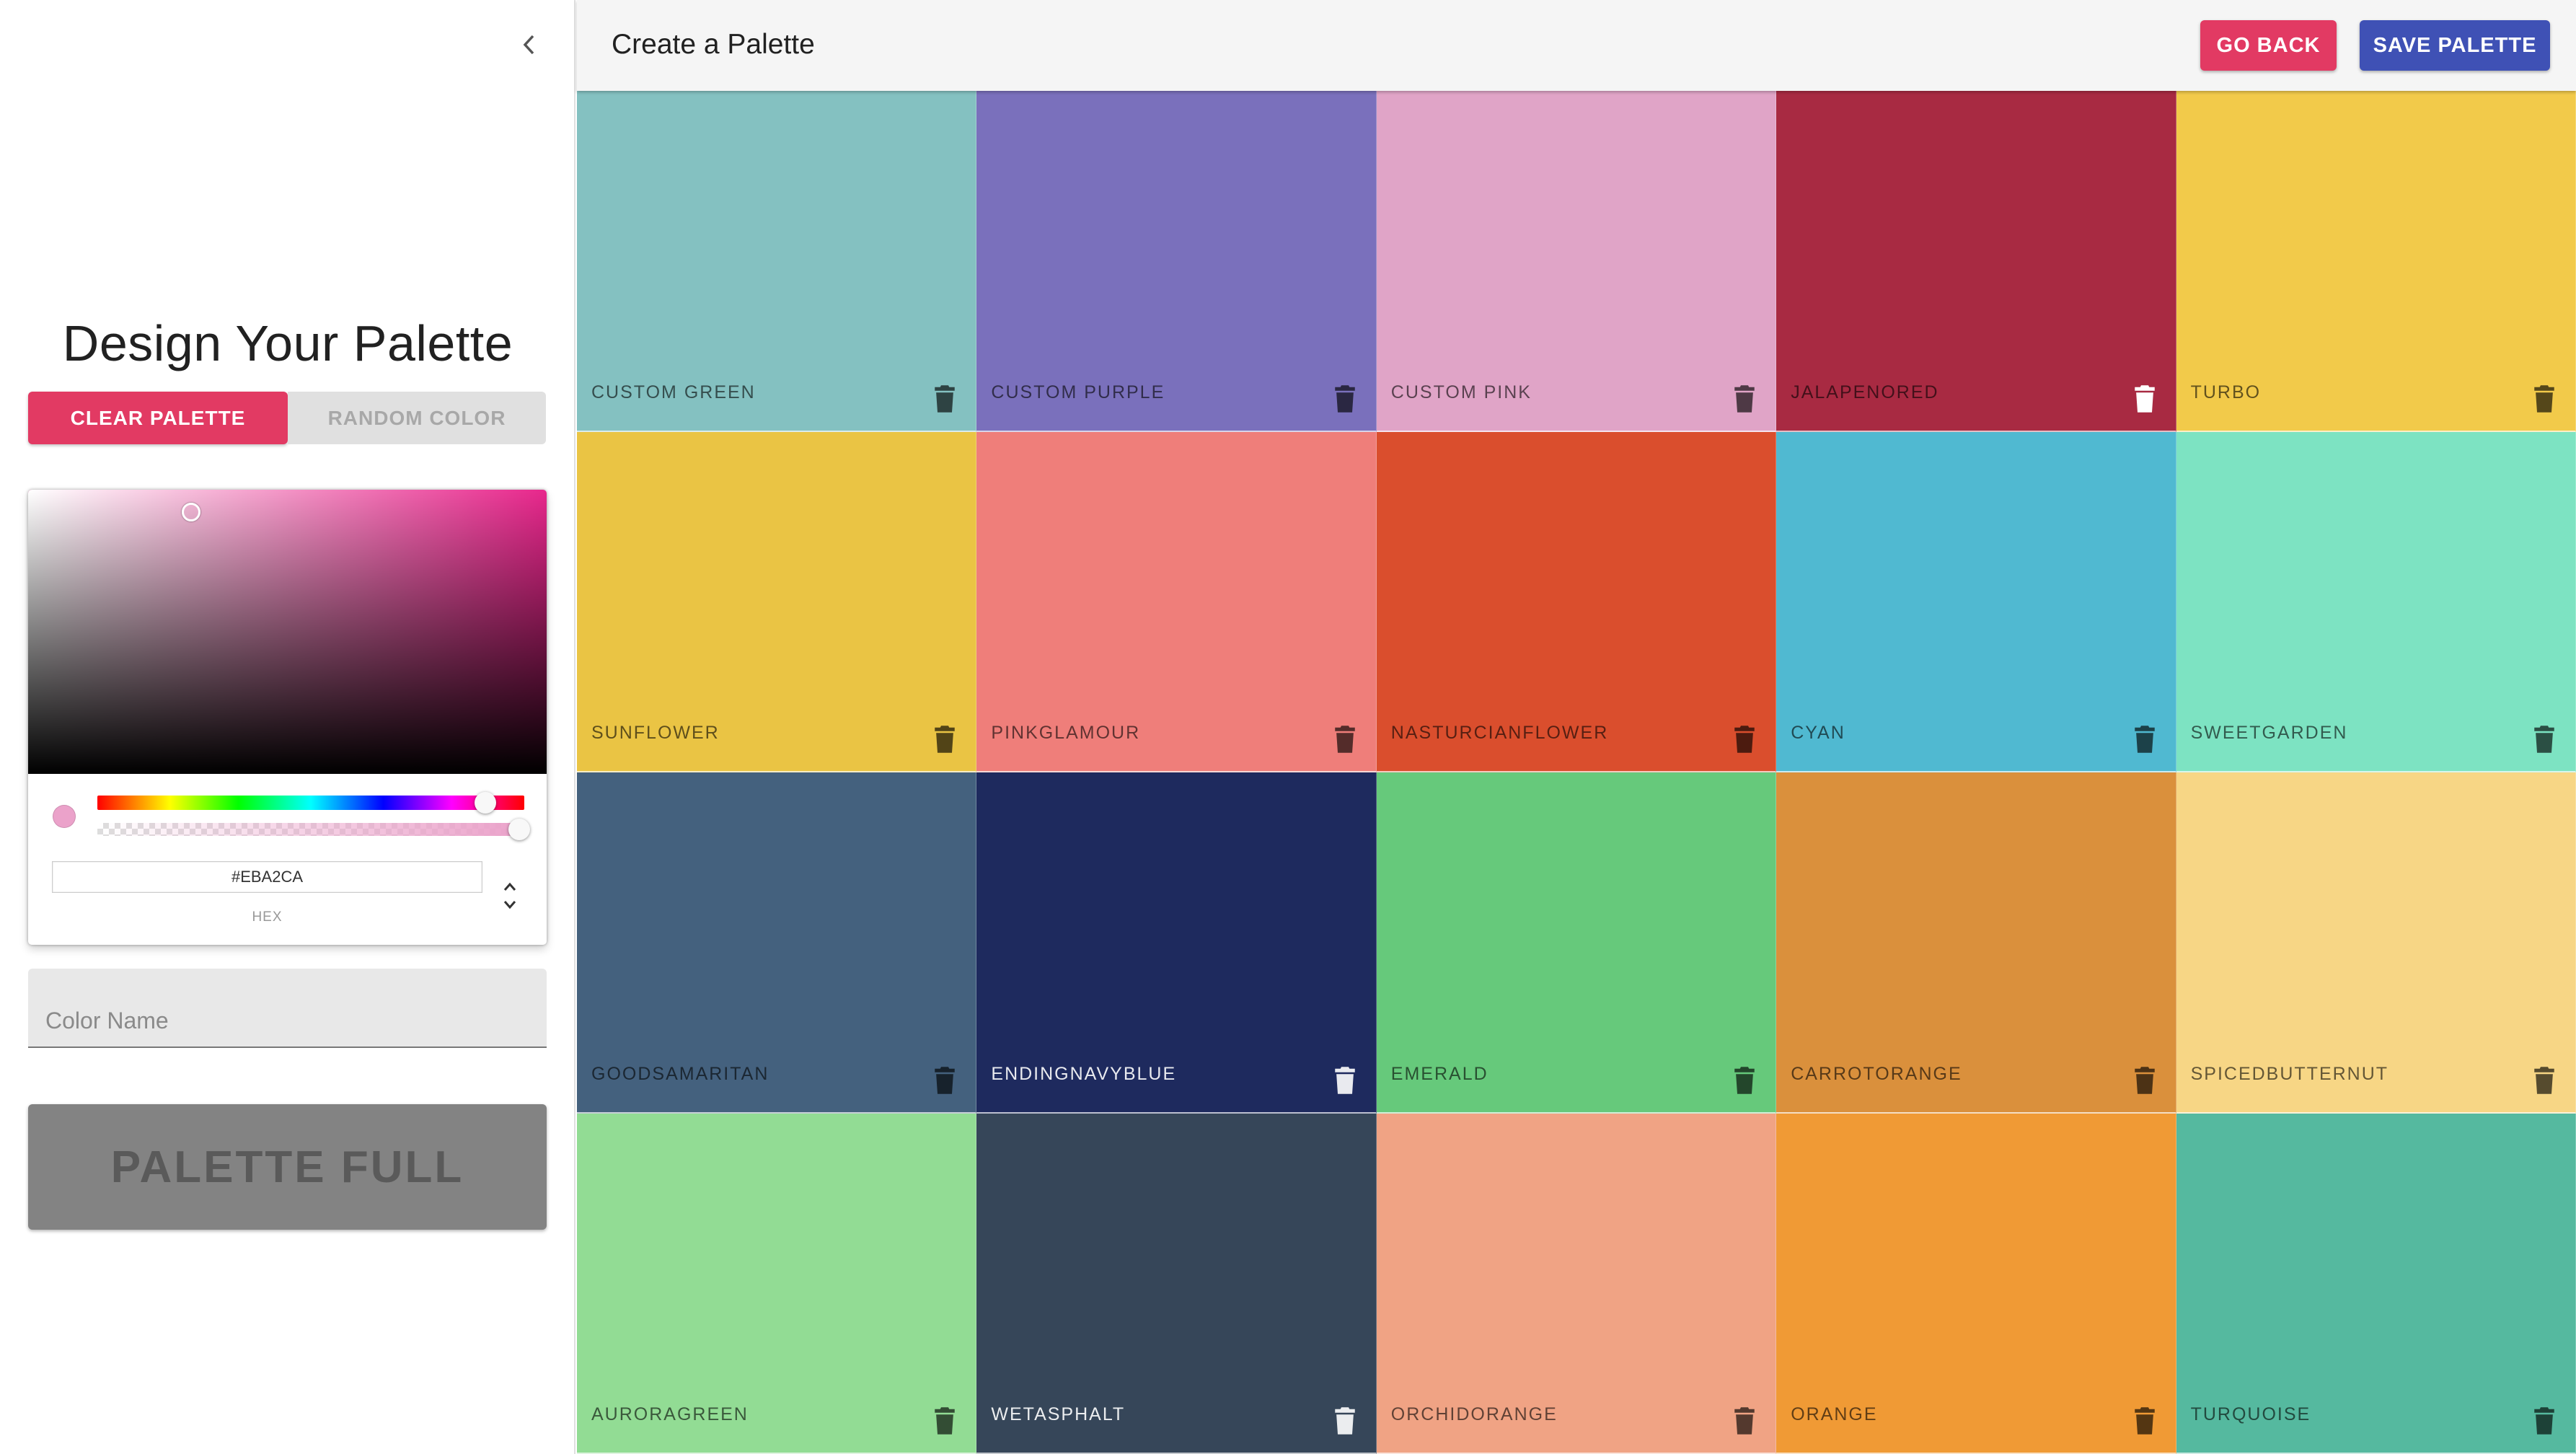 Image resolution: width=2576 pixels, height=1454 pixels. What do you see at coordinates (158, 418) in the screenshot?
I see `clear-palette-button: CLEAR PALETTE` at bounding box center [158, 418].